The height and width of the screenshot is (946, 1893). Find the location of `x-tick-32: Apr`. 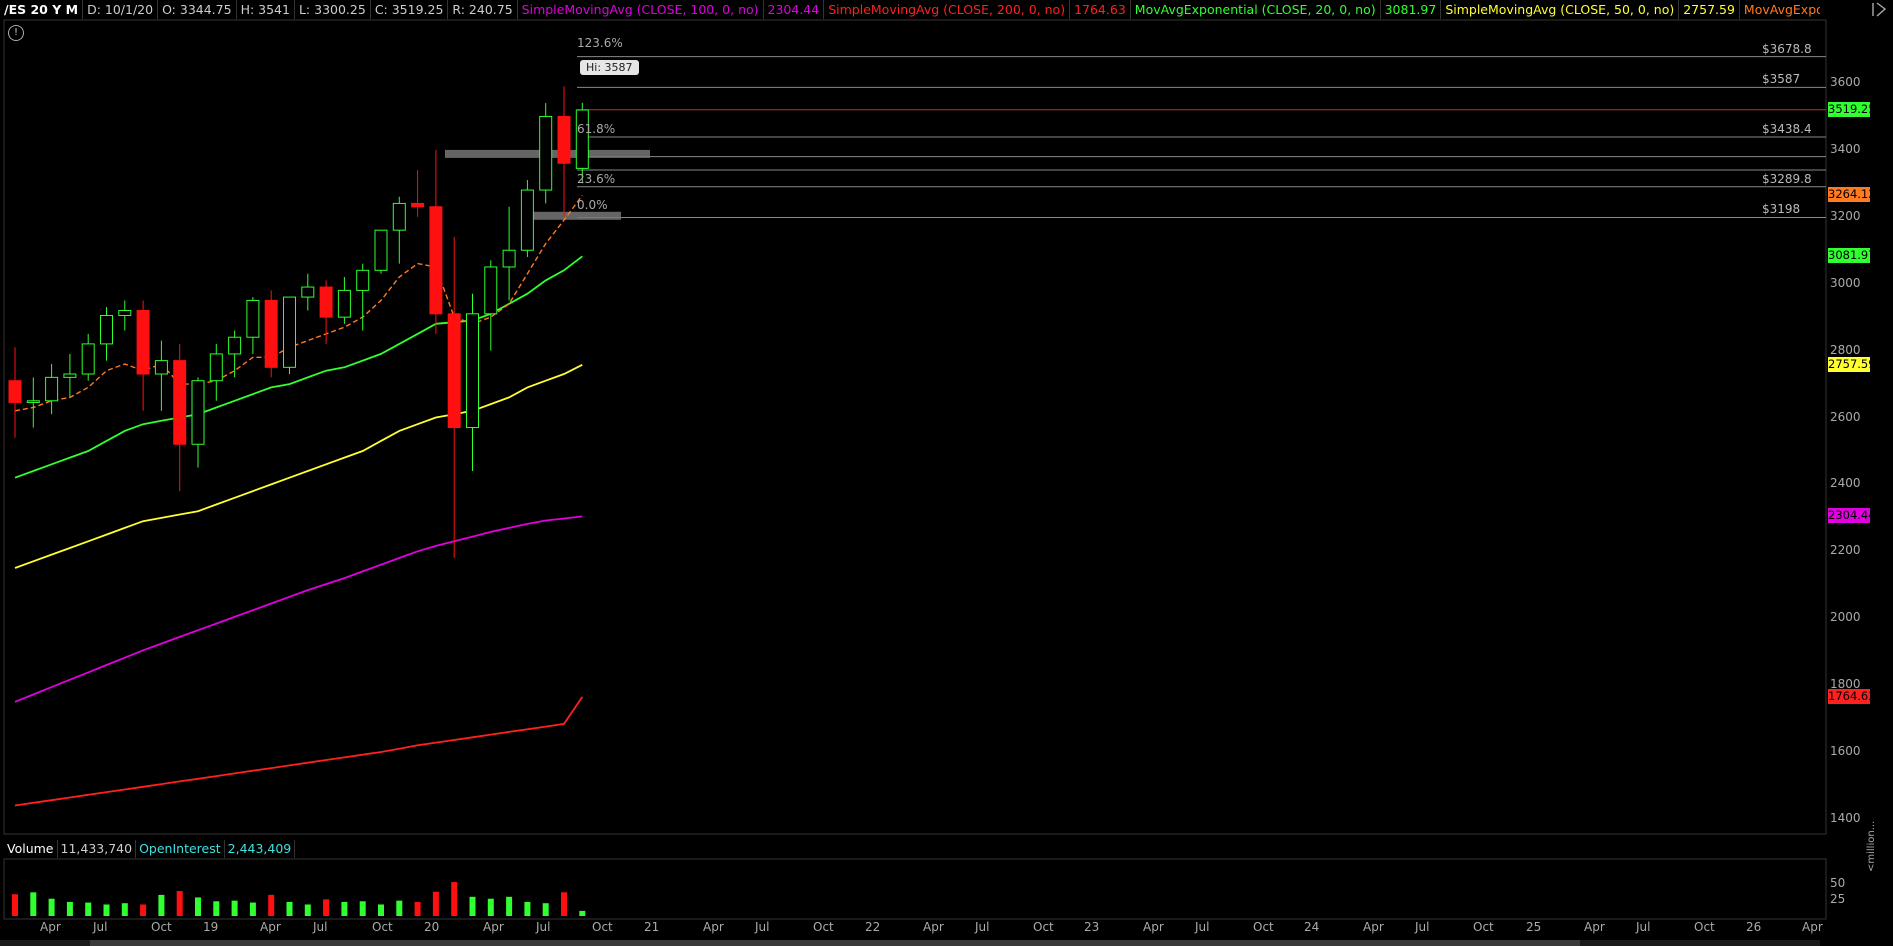

x-tick-32: Apr is located at coordinates (1812, 927).